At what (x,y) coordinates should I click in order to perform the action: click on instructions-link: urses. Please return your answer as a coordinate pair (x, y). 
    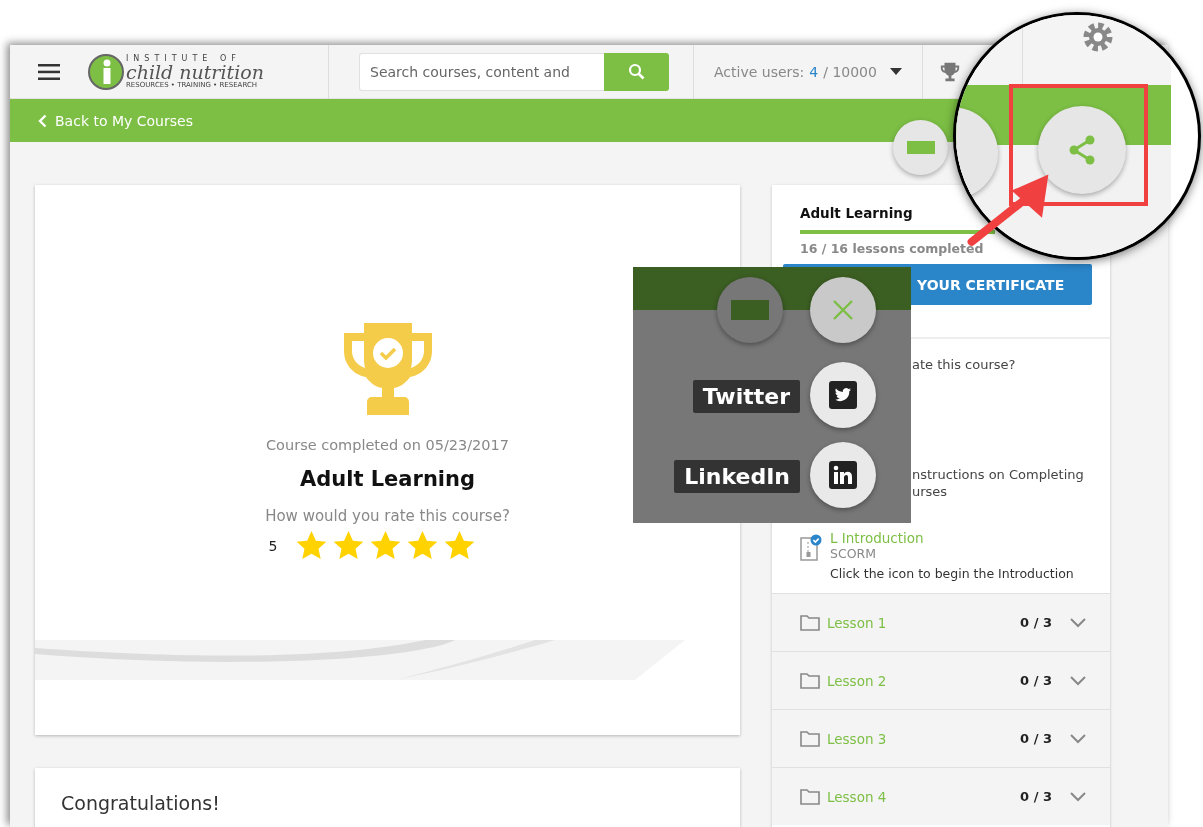
    Looking at the image, I should click on (1011, 491).